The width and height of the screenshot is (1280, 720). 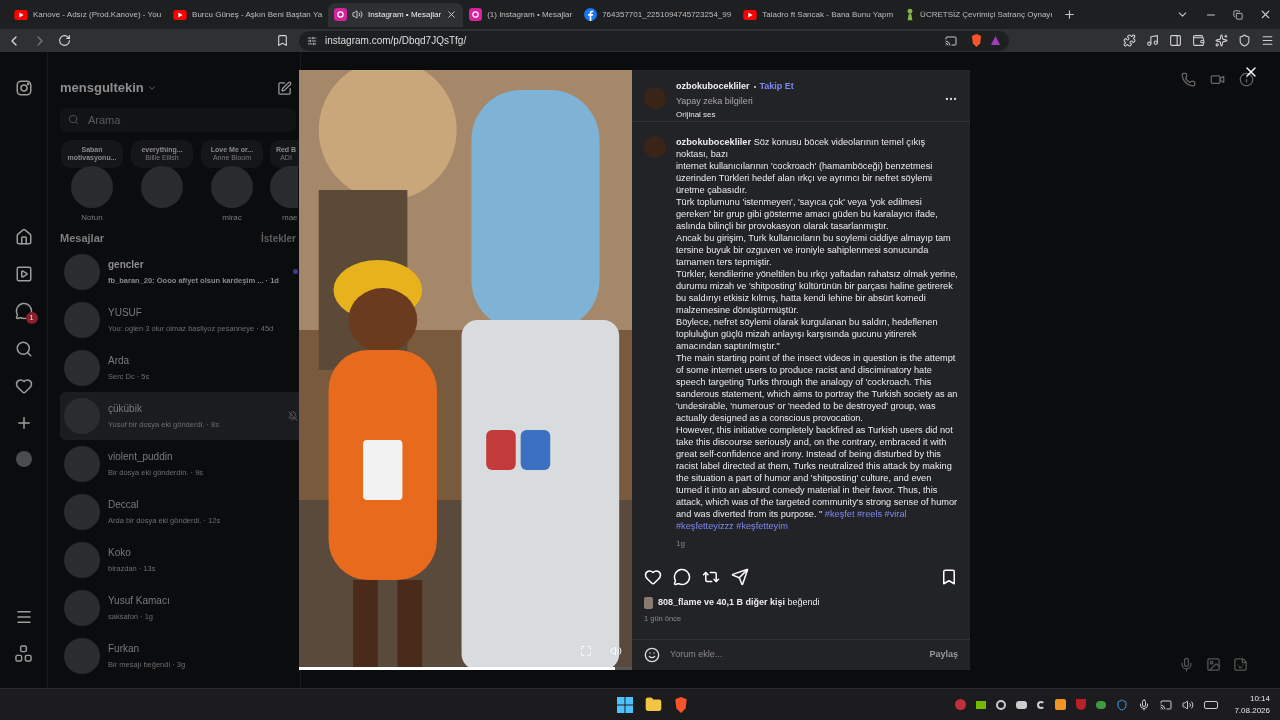 What do you see at coordinates (126, 264) in the screenshot?
I see `conversation-name: gencler` at bounding box center [126, 264].